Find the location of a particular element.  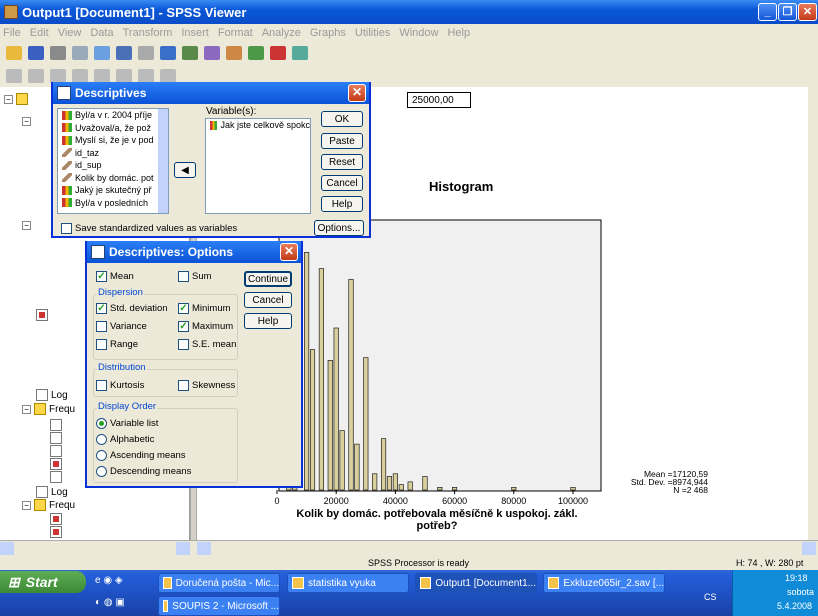

tree-item-frequencies: − Frequ is located at coordinates (48, 409).